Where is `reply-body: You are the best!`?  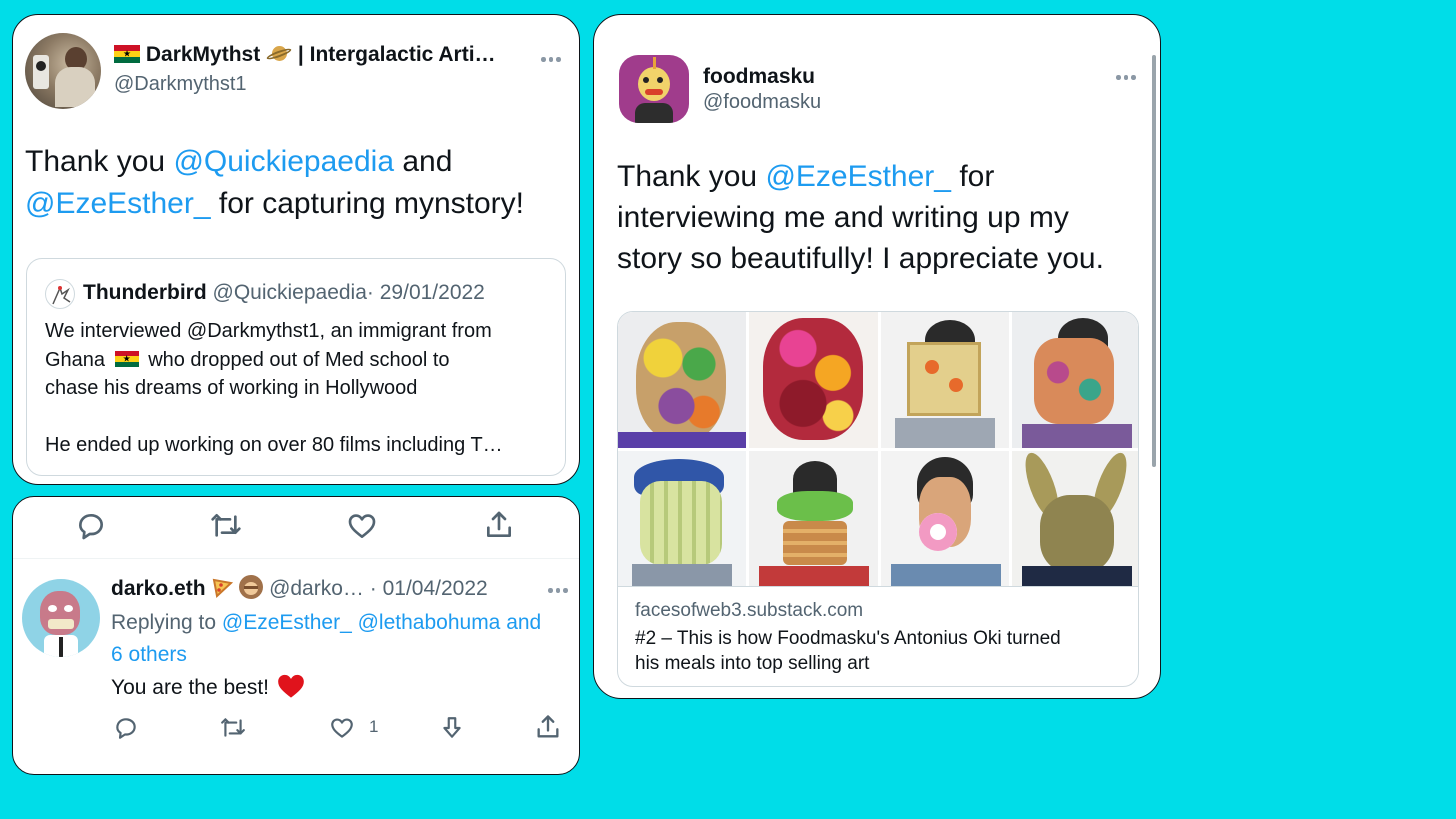 reply-body: You are the best! is located at coordinates (208, 686).